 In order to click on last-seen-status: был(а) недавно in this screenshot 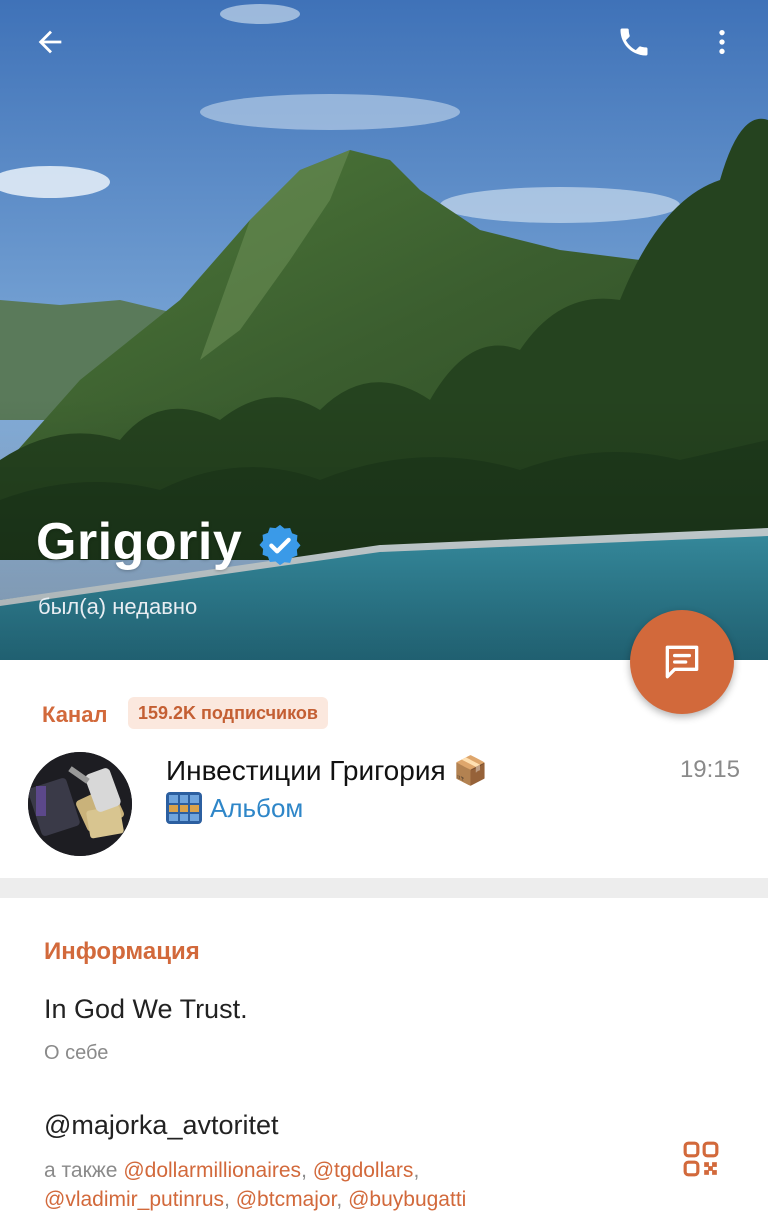, I will do `click(118, 606)`.